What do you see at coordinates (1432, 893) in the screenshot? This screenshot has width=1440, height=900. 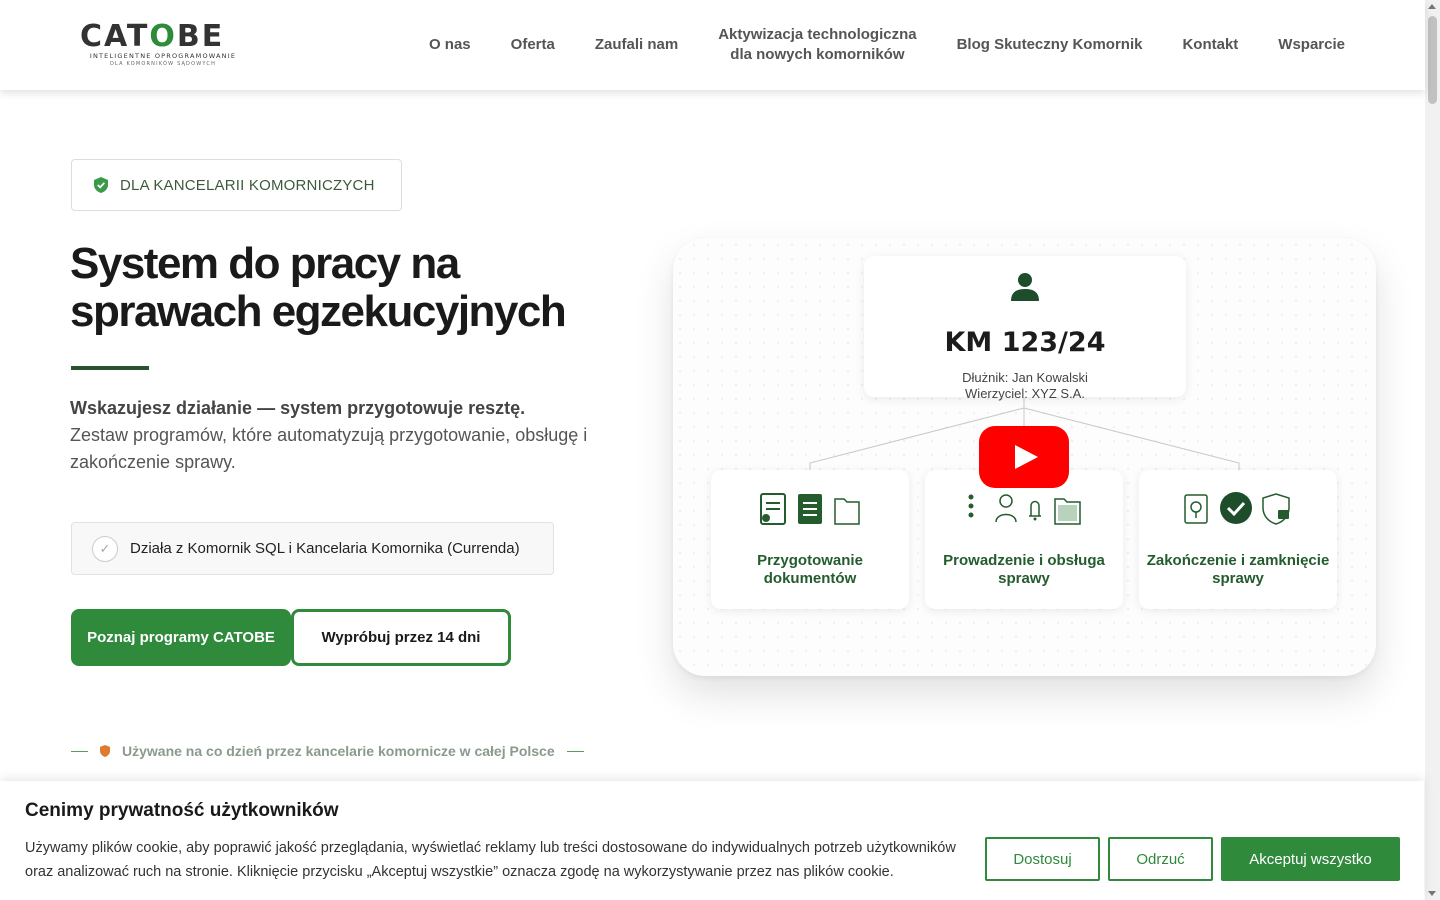 I see `scroll-down-arrow-icon` at bounding box center [1432, 893].